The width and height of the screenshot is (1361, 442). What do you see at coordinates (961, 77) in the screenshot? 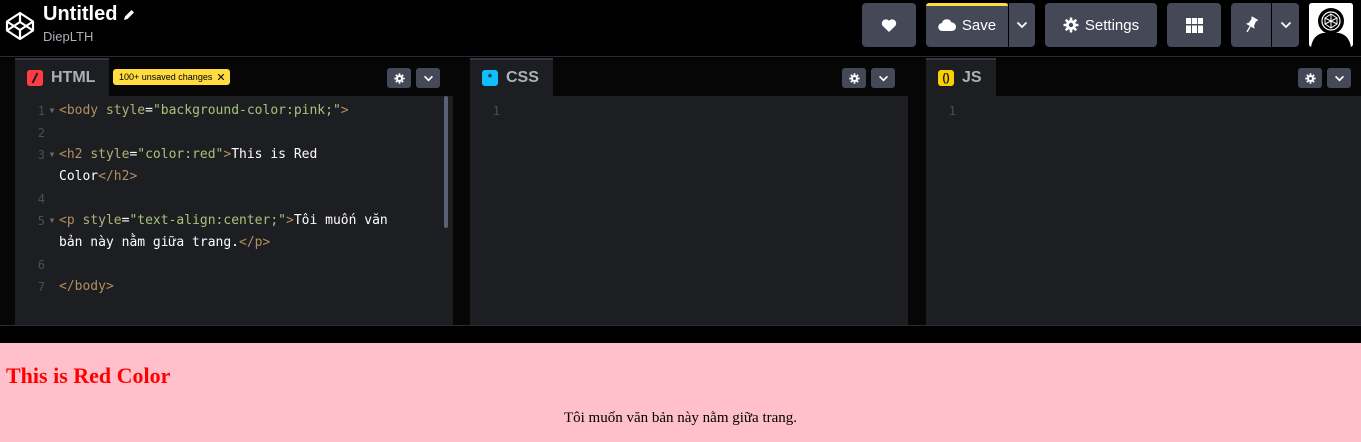
I see `tab-js: () JS` at bounding box center [961, 77].